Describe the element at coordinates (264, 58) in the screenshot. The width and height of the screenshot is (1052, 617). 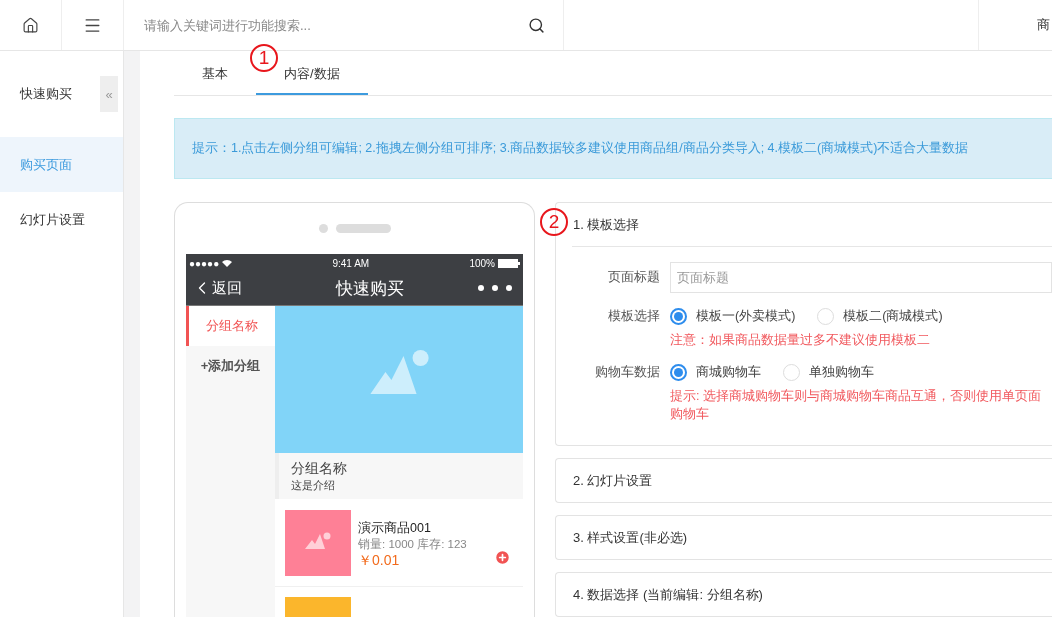
I see `annotation-marker: 1` at that location.